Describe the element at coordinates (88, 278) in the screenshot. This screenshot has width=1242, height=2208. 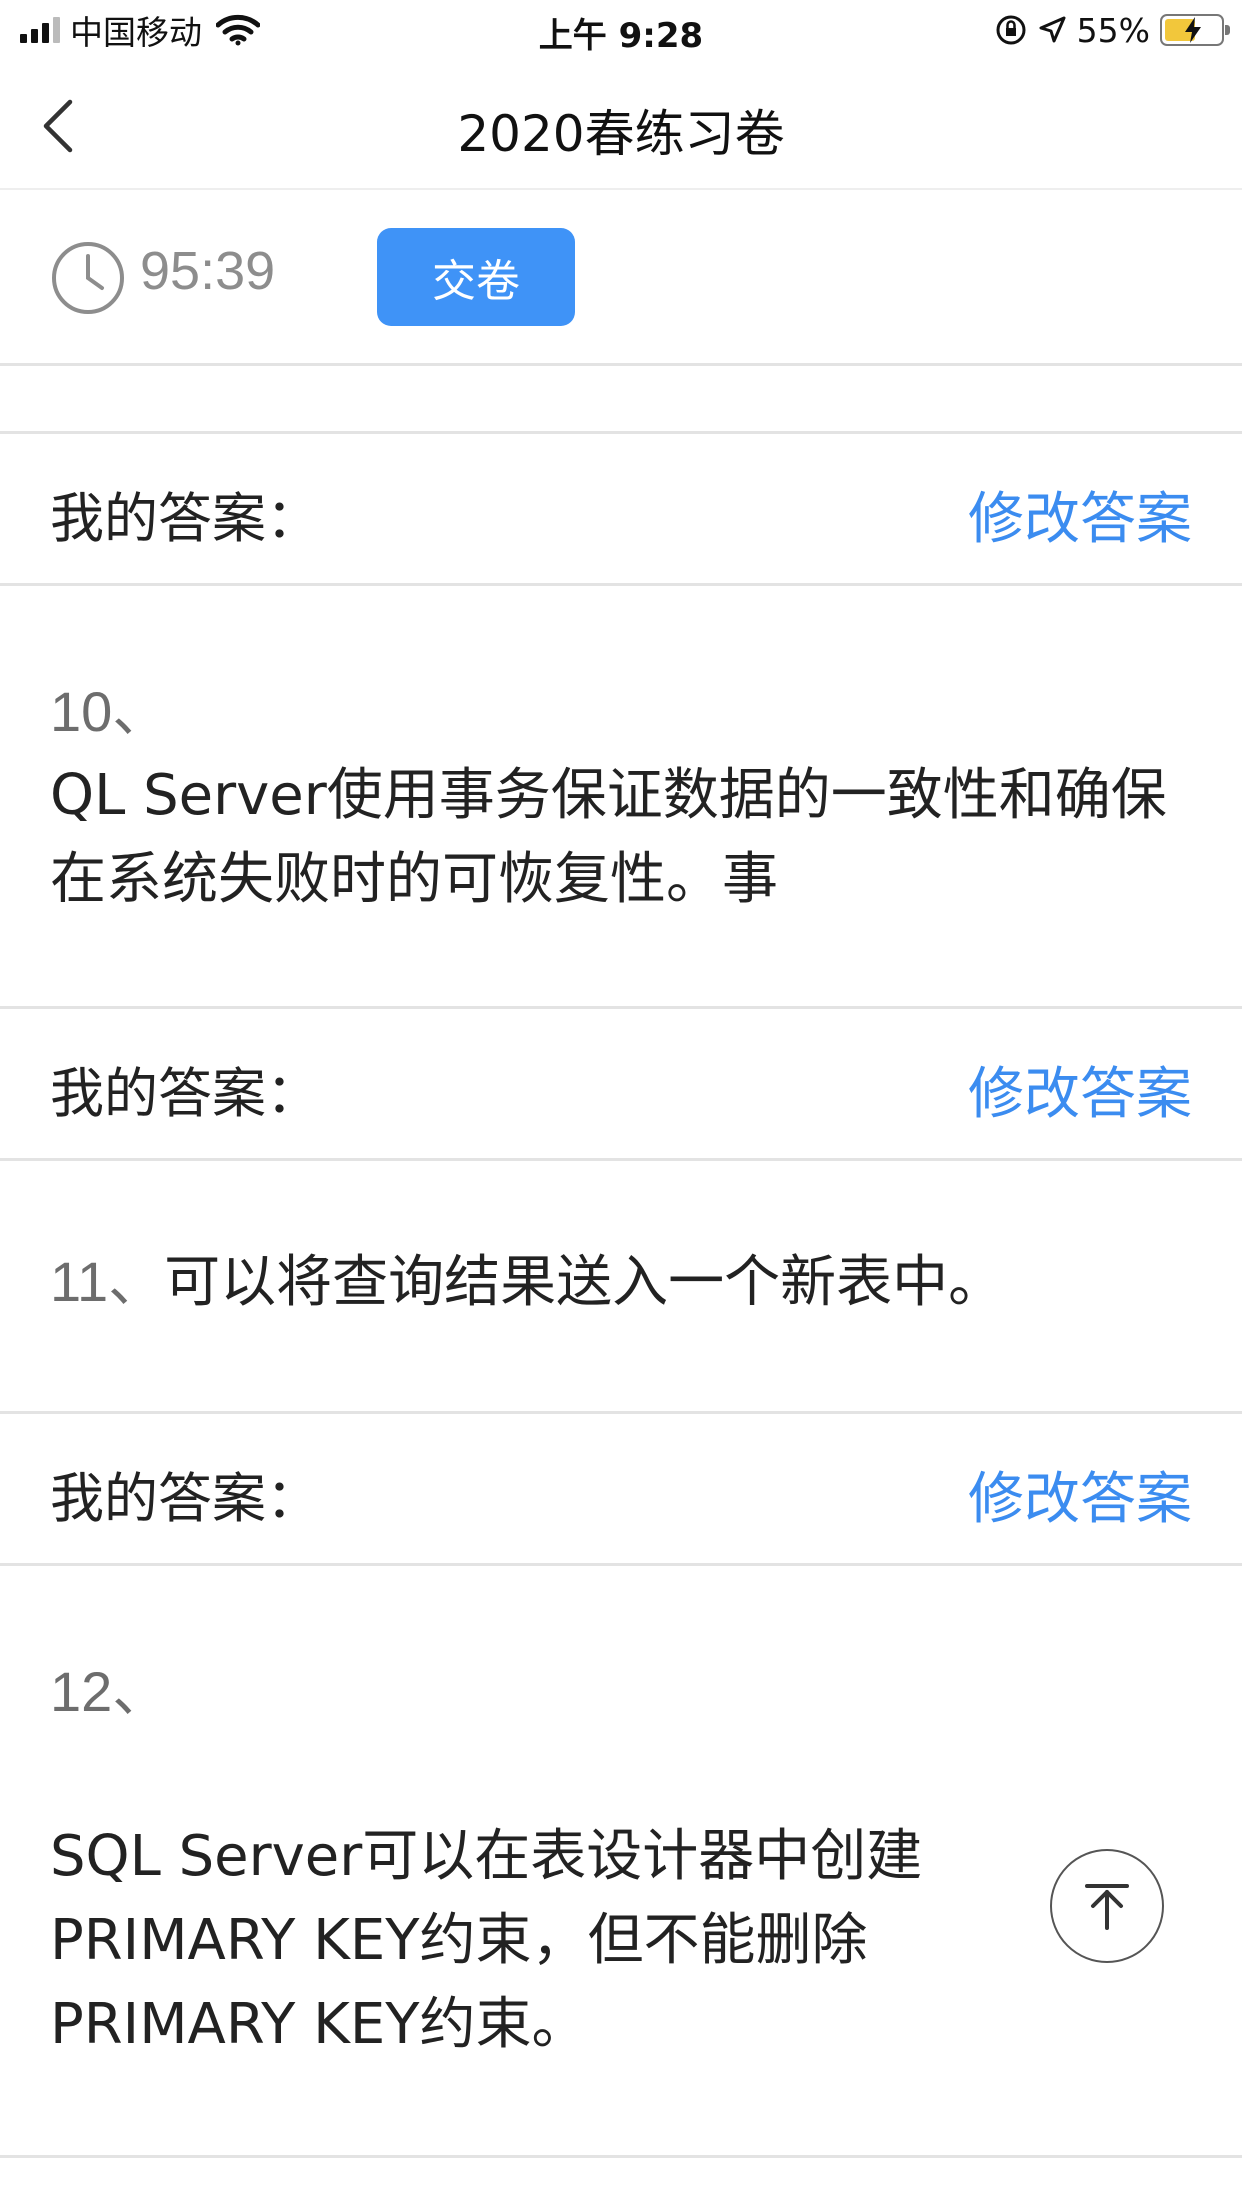
I see `clock-icon` at that location.